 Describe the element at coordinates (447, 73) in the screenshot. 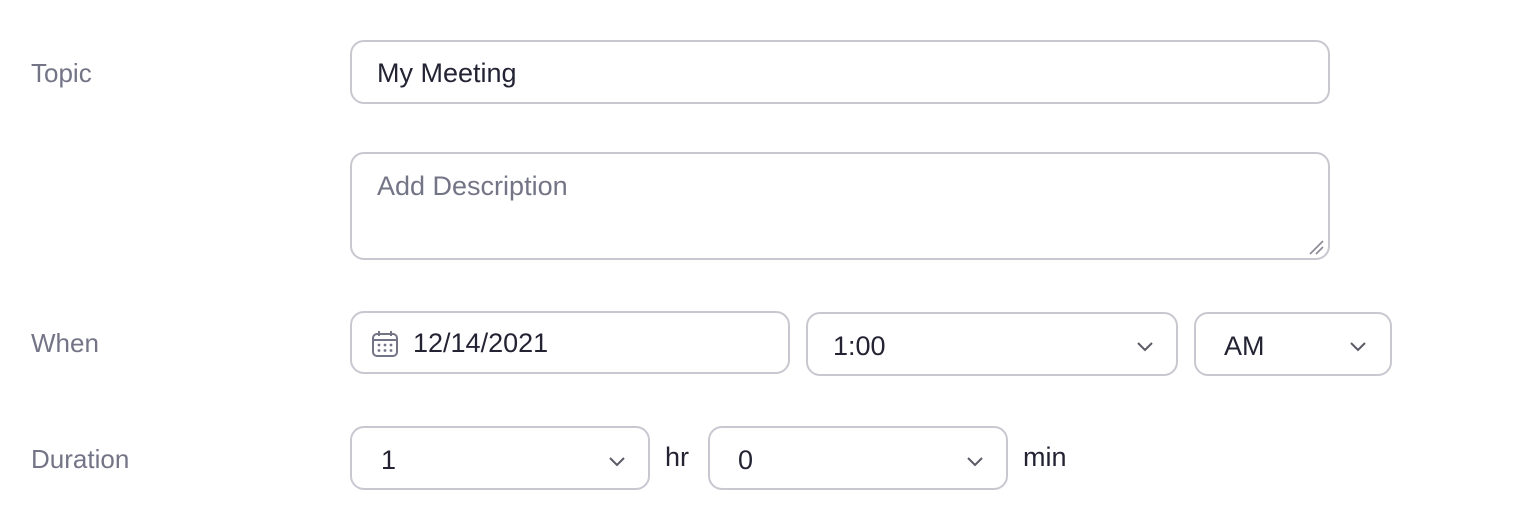

I see `topic-input-value: My Meeting` at that location.